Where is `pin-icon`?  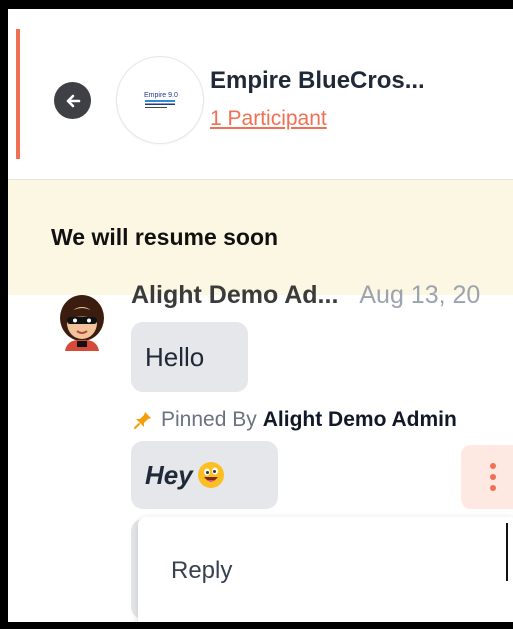 pin-icon is located at coordinates (142, 420).